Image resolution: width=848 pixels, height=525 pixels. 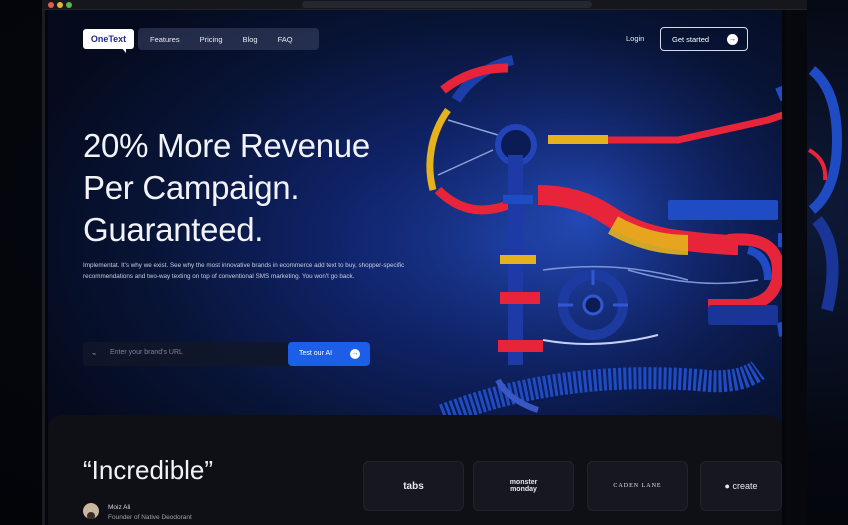 What do you see at coordinates (226, 354) in the screenshot?
I see `url-form: ⌁ Enter your brand's URL Test our AI →` at bounding box center [226, 354].